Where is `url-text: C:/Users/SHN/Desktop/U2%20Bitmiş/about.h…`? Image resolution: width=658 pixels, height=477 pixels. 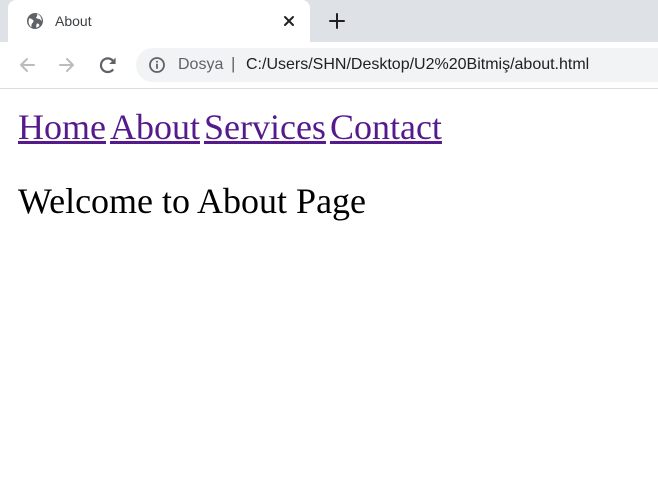 url-text: C:/Users/SHN/Desktop/U2%20Bitmiş/about.h… is located at coordinates (417, 65).